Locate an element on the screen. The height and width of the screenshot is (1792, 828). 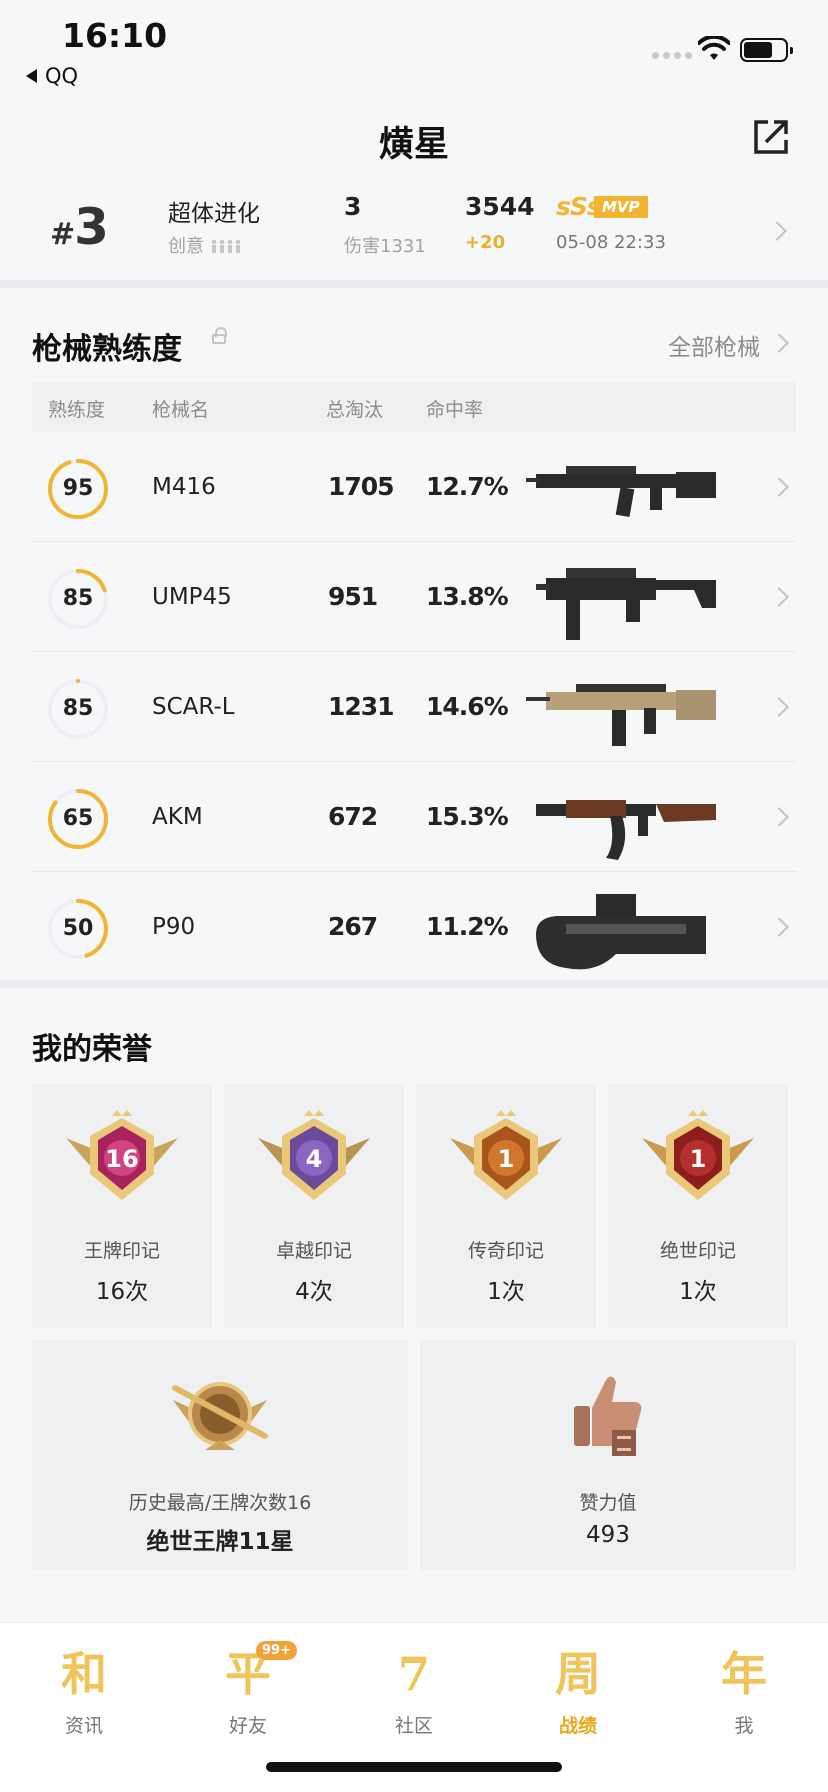
home-indicator is located at coordinates (414, 1767).